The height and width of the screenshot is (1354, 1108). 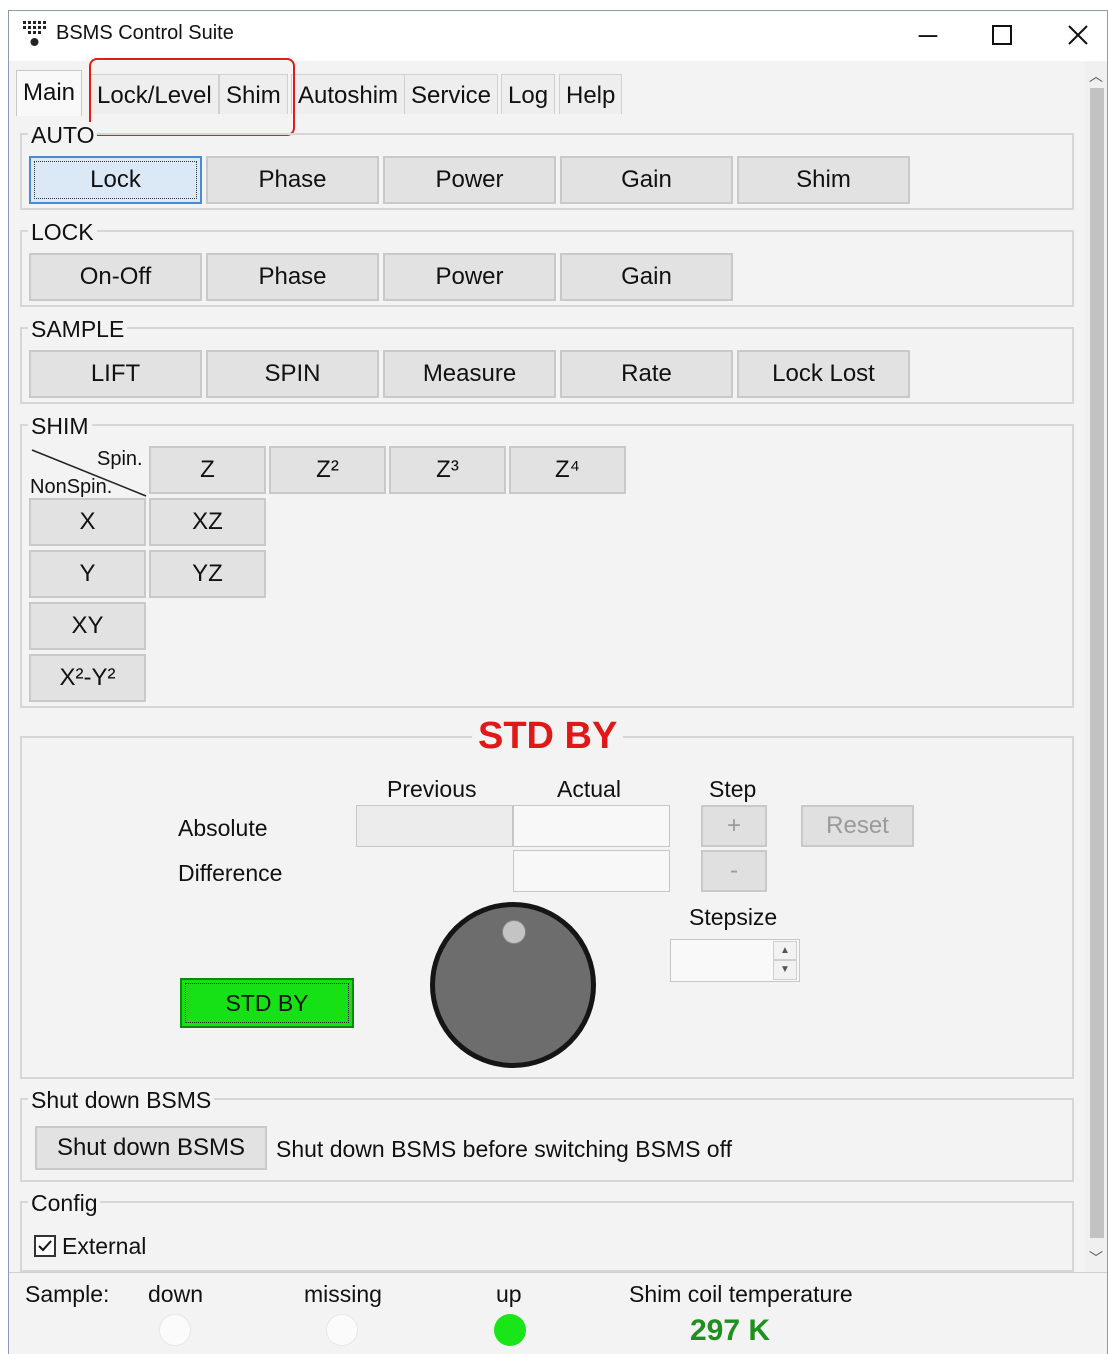 What do you see at coordinates (589, 789) in the screenshot?
I see `col-actual-label: Actual` at bounding box center [589, 789].